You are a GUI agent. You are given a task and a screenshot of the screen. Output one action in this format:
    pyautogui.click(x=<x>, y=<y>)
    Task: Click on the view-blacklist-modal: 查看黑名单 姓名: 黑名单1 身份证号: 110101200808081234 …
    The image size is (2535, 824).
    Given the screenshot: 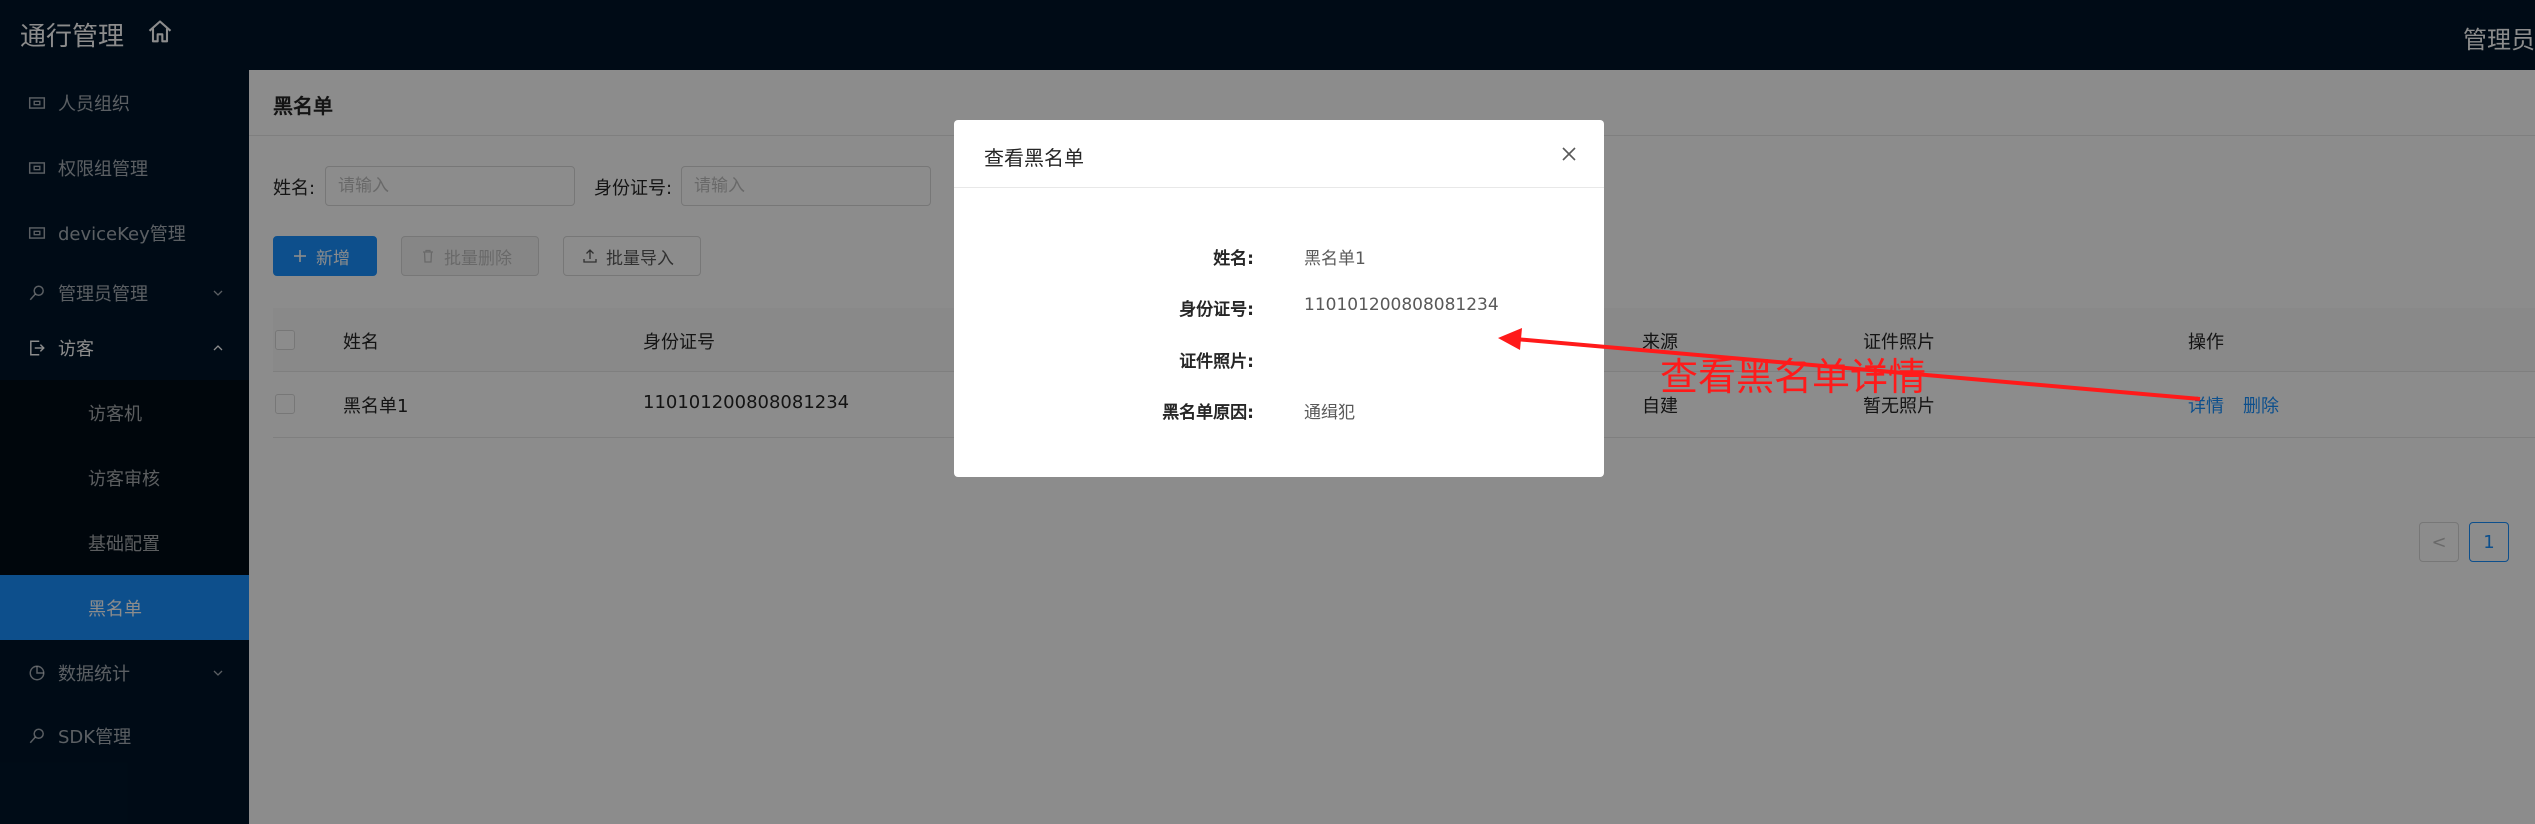 What is the action you would take?
    pyautogui.click(x=1279, y=298)
    